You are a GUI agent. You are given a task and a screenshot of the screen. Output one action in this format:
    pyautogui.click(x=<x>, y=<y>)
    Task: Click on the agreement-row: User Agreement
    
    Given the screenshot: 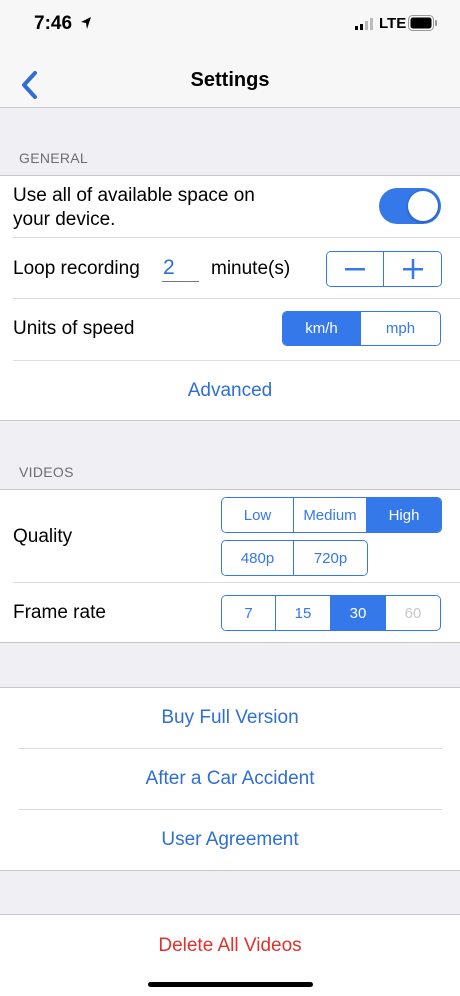 What is the action you would take?
    pyautogui.click(x=230, y=840)
    